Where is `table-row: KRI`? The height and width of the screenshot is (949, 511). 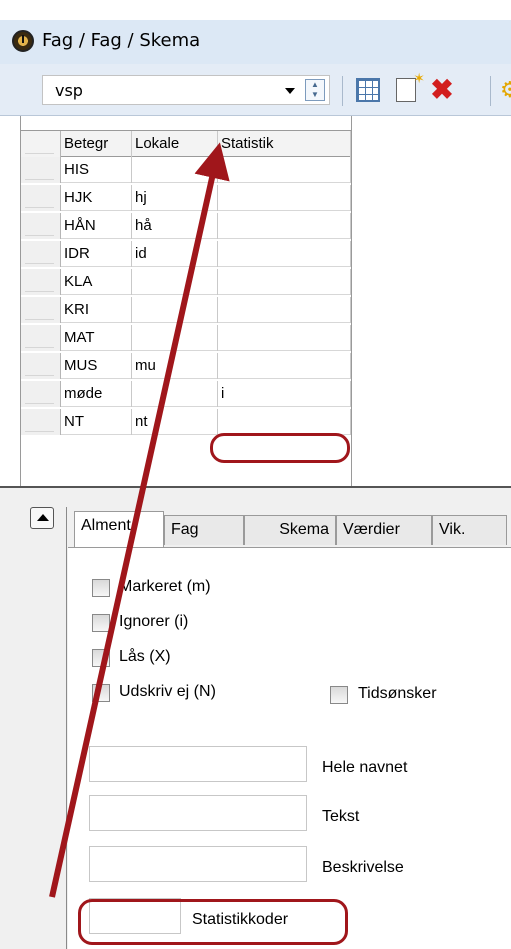
table-row: KRI is located at coordinates (186, 310).